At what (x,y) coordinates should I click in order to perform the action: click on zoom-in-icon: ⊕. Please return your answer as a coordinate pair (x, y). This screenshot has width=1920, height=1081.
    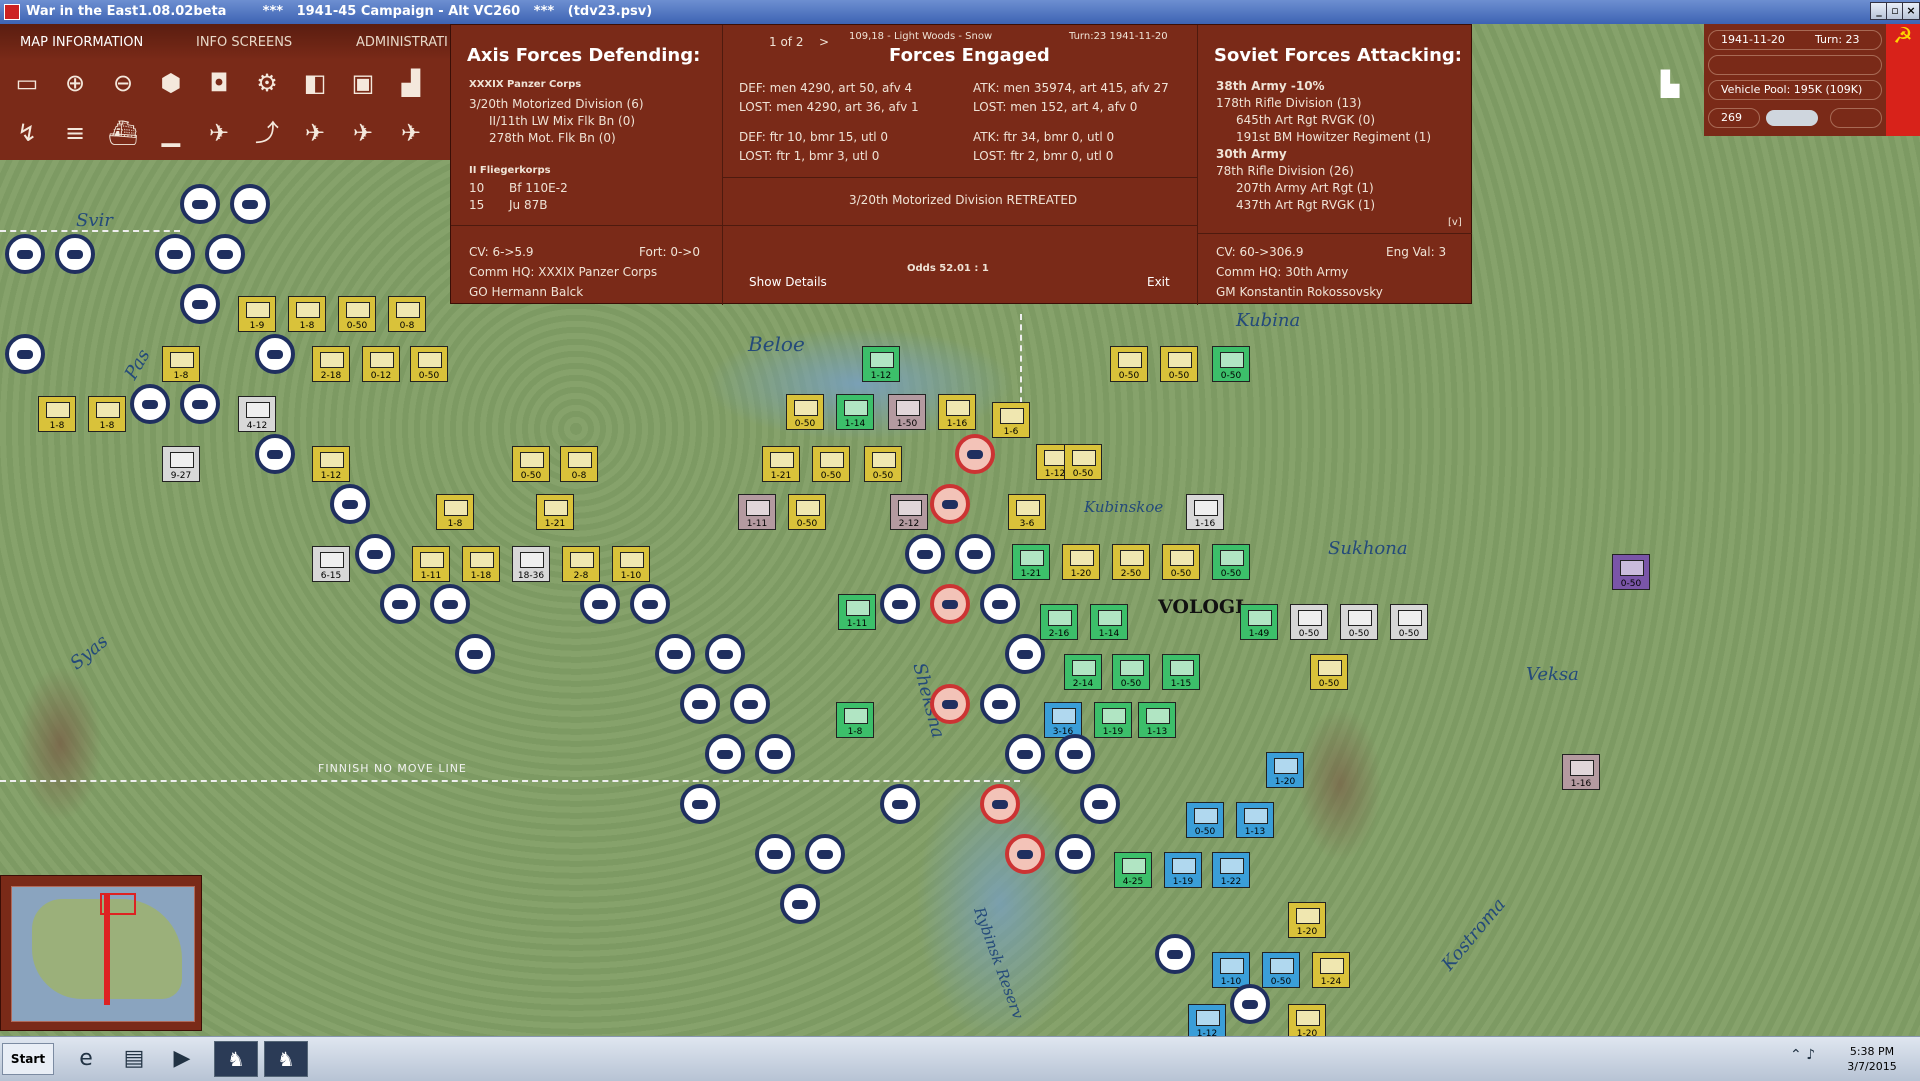
    Looking at the image, I should click on (75, 83).